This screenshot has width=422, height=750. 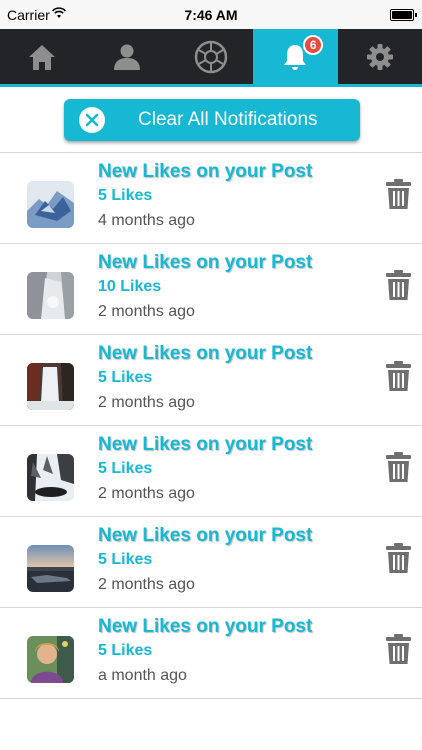 I want to click on aperture-icon, so click(x=211, y=56).